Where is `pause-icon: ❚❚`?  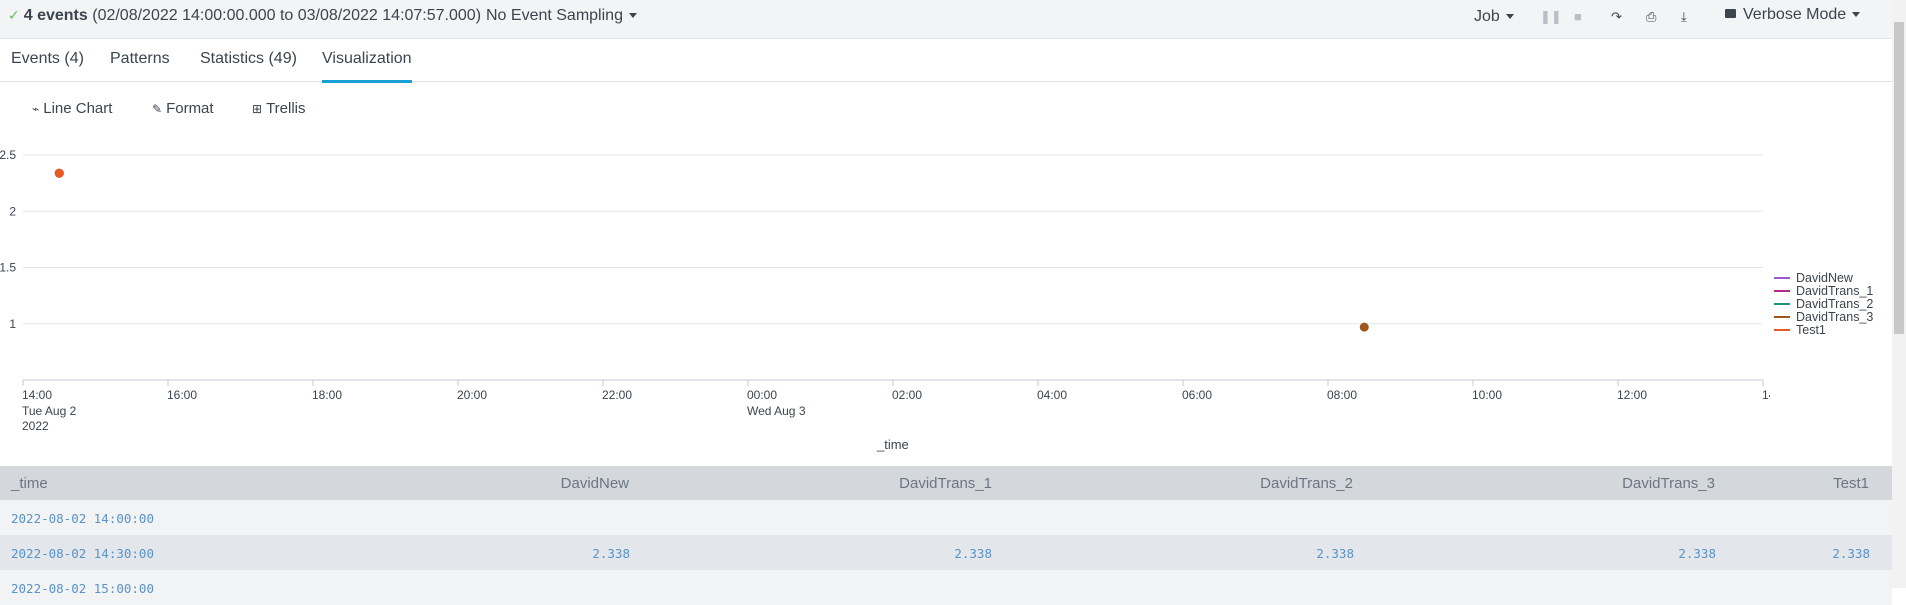 pause-icon: ❚❚ is located at coordinates (1551, 17).